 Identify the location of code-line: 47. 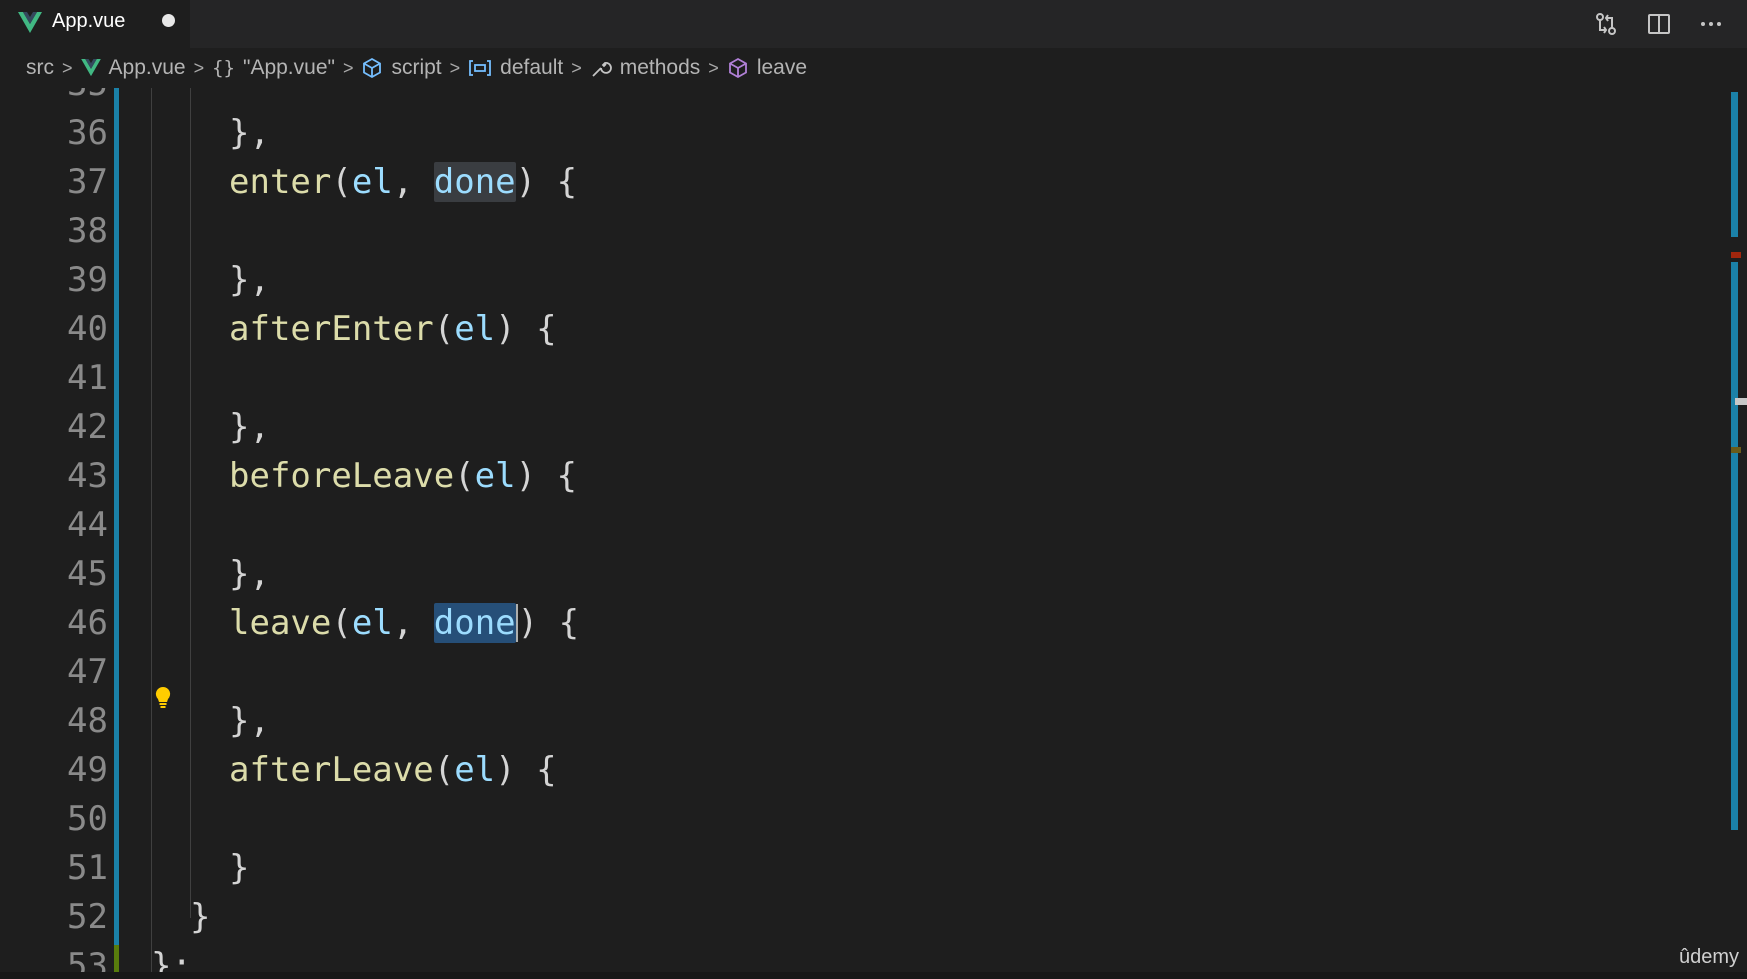
(850, 672).